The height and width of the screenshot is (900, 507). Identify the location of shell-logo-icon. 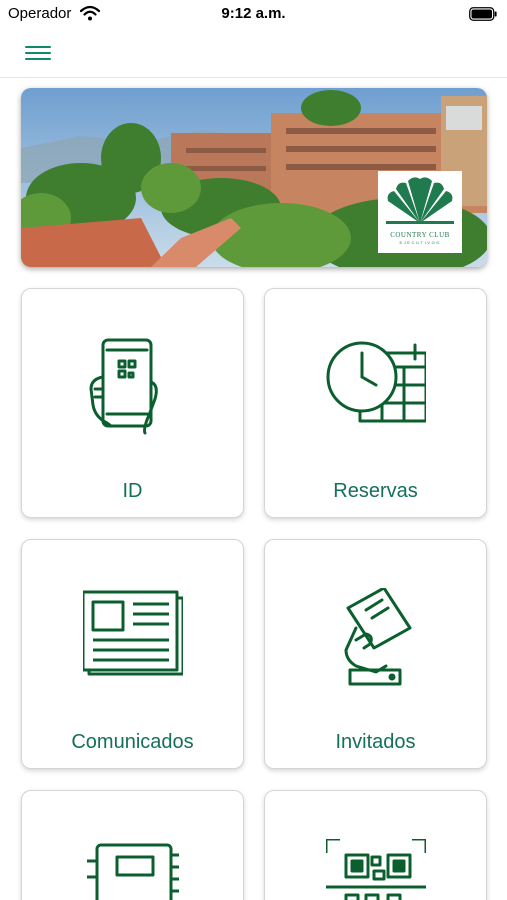
(420, 200).